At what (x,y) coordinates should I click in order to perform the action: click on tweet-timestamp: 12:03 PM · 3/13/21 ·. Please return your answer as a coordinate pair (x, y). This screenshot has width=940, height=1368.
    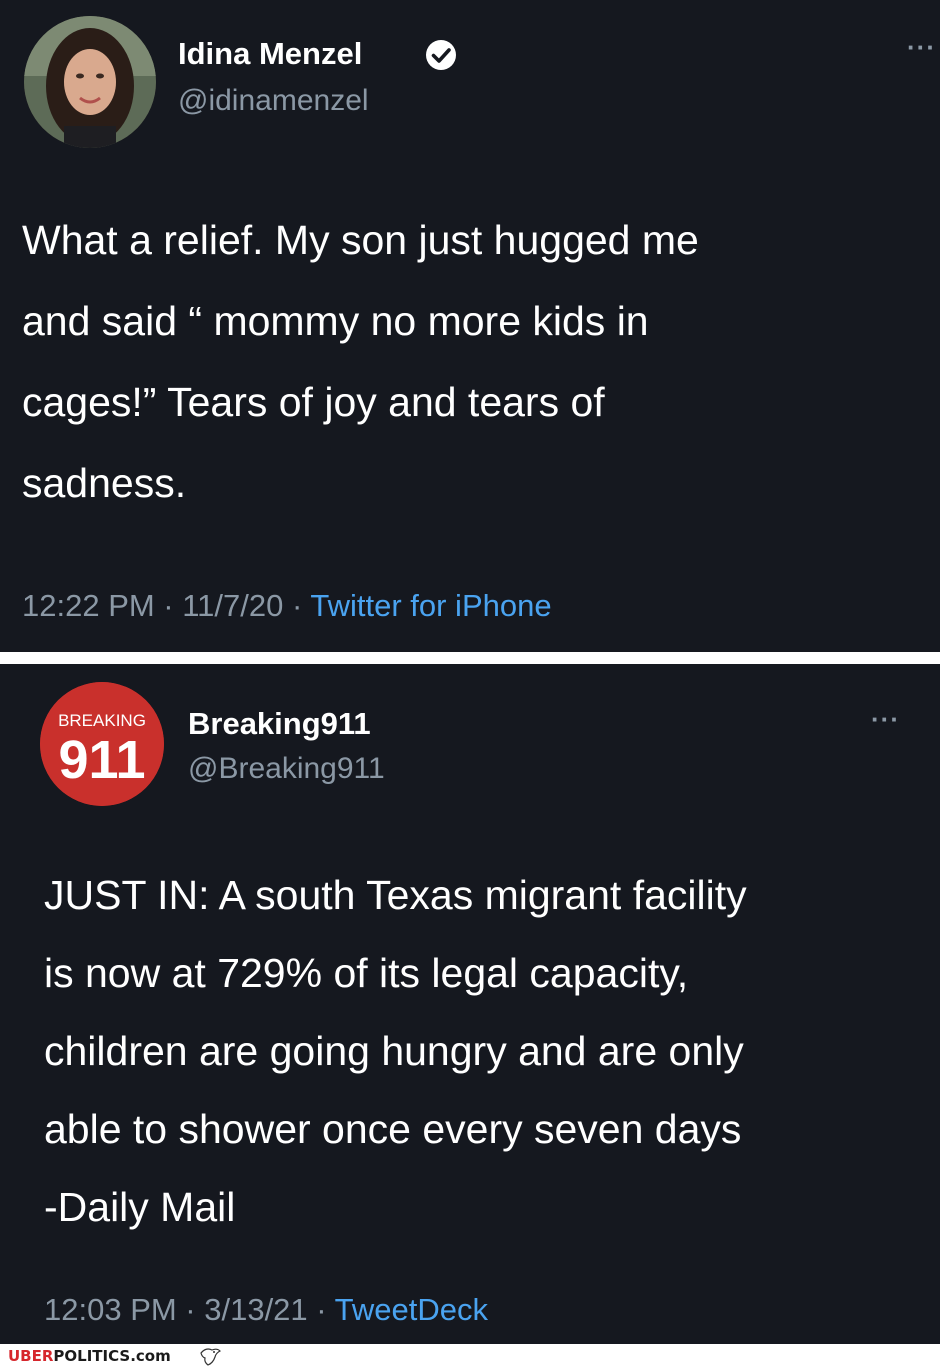
    Looking at the image, I should click on (189, 1309).